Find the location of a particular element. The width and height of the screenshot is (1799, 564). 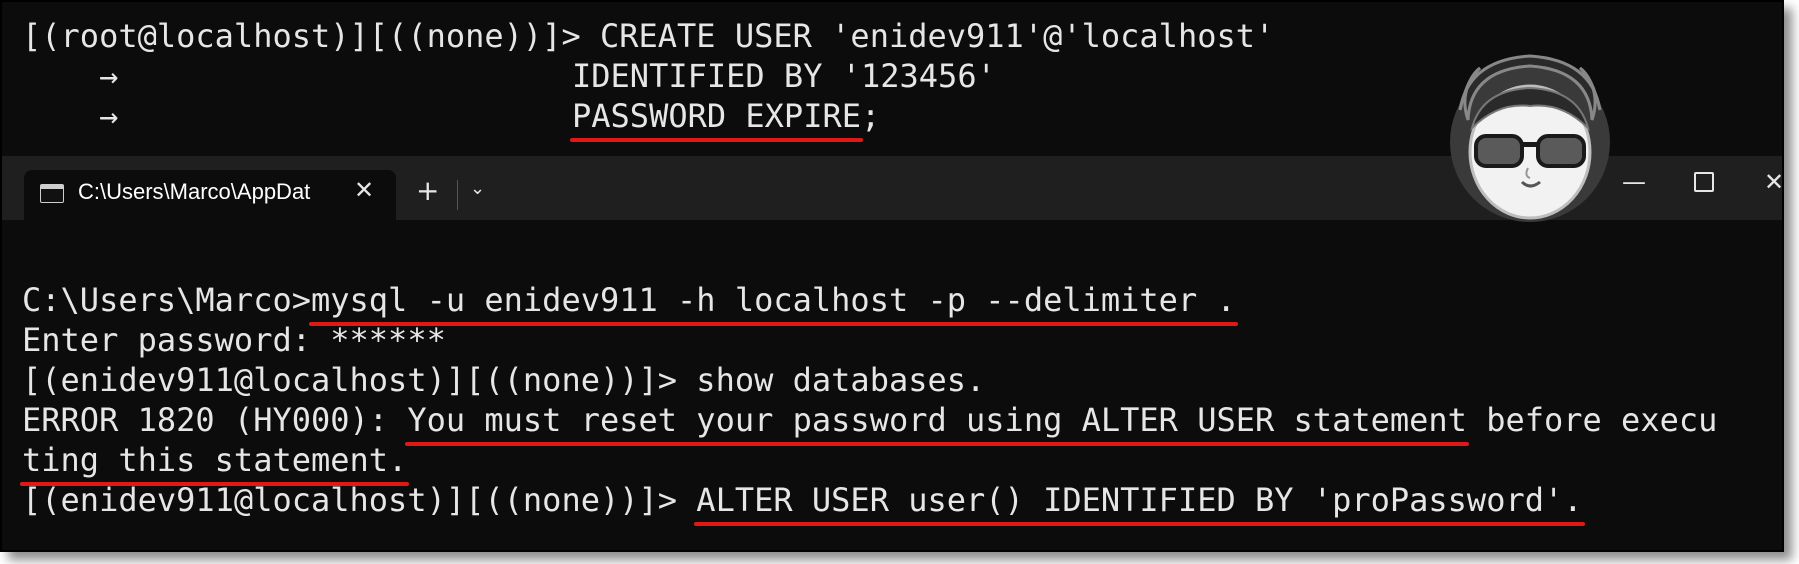

tab-close-icon: ✕ is located at coordinates (364, 190).